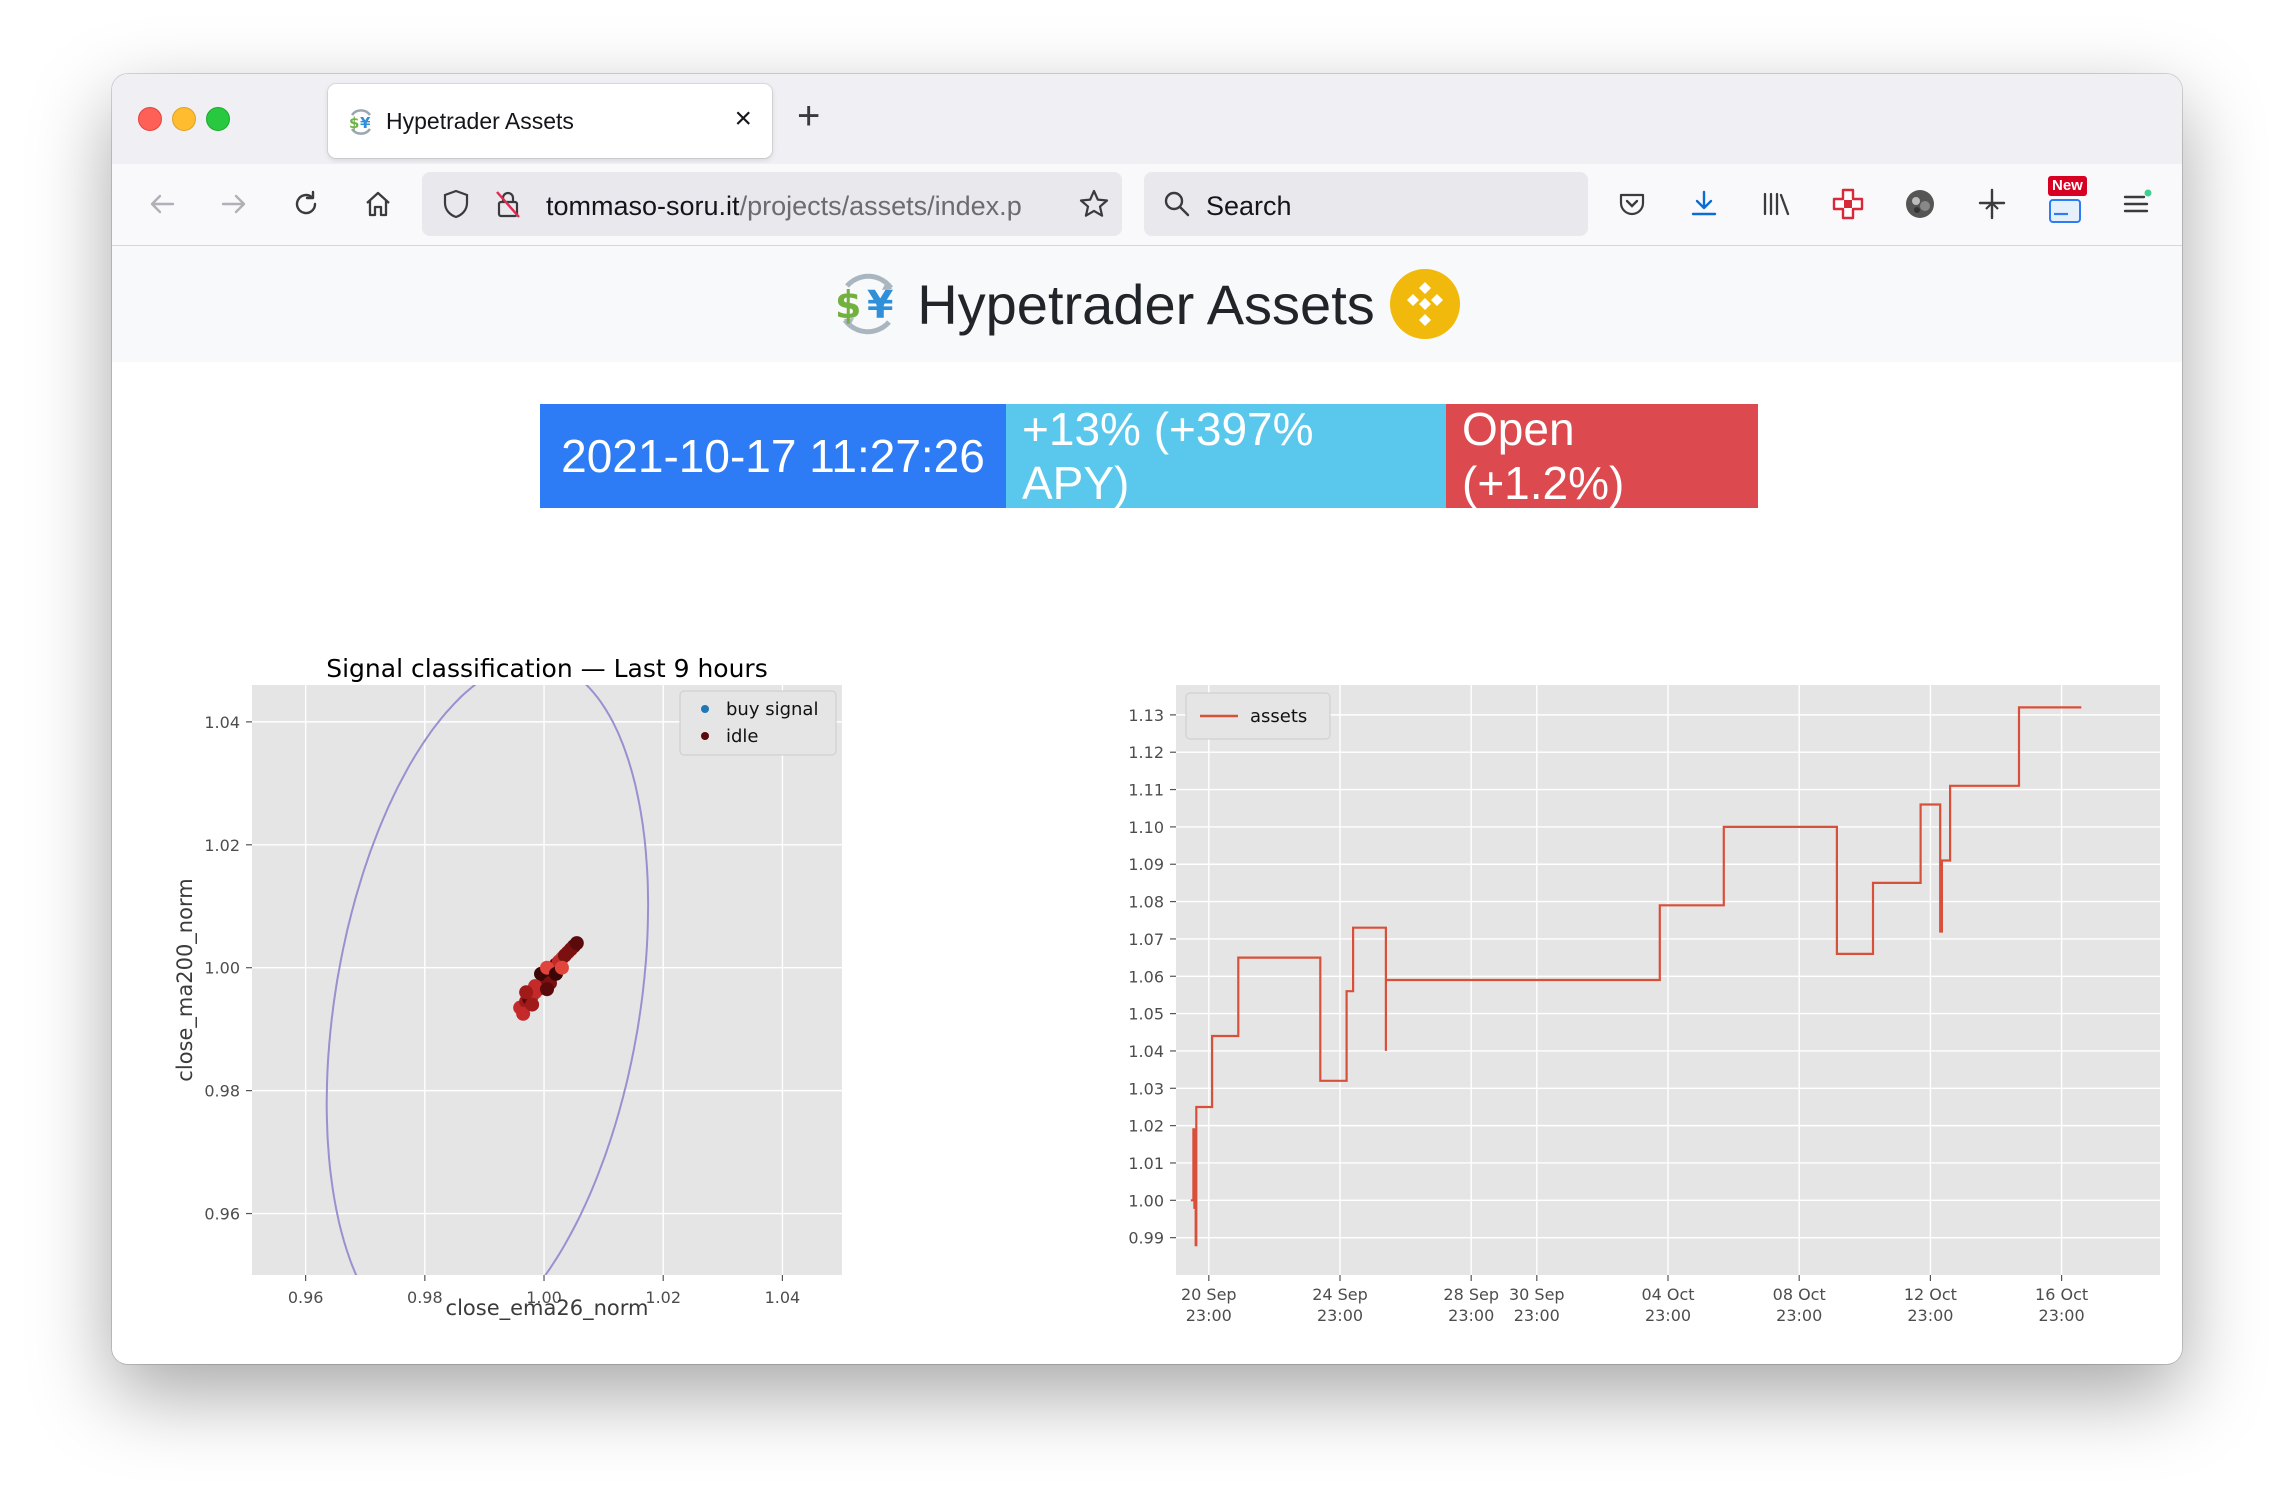  Describe the element at coordinates (1146, 827) in the screenshot. I see `y-tick-label: 1.10` at that location.